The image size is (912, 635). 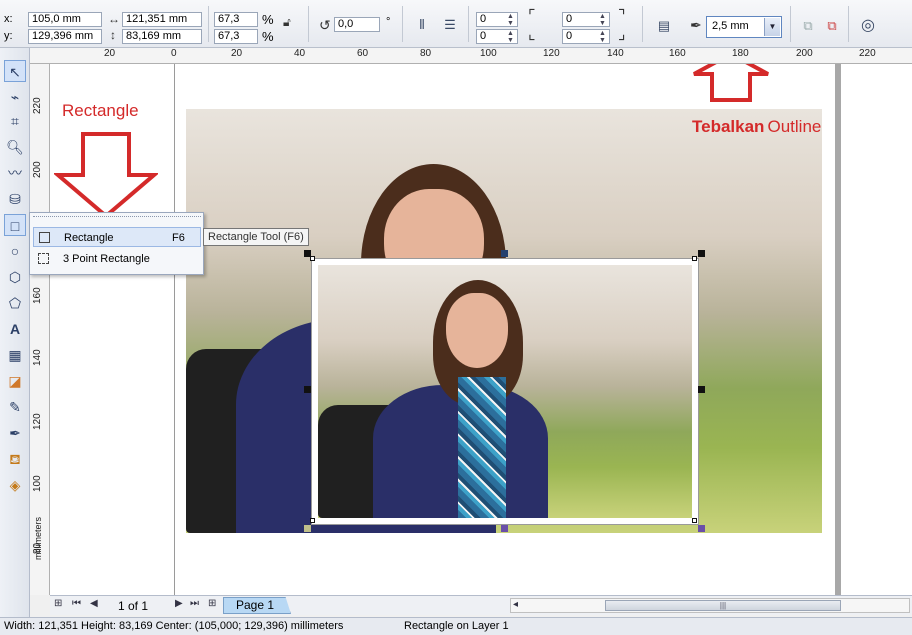 What do you see at coordinates (602, 20) in the screenshot?
I see `corner-tr-spinner: ▲ ▼` at bounding box center [602, 20].